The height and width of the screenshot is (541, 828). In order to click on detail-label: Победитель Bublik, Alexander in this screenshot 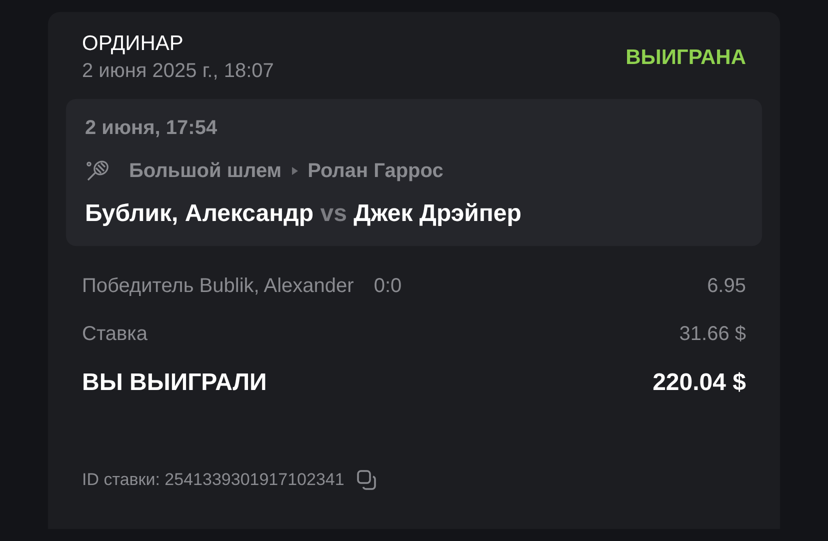, I will do `click(218, 286)`.